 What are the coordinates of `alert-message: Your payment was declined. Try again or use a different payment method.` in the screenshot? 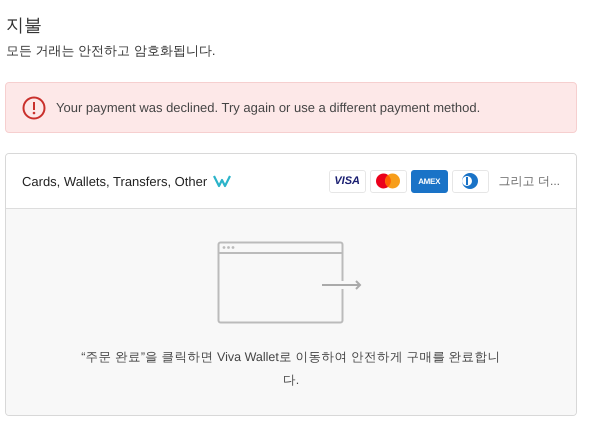 It's located at (268, 107).